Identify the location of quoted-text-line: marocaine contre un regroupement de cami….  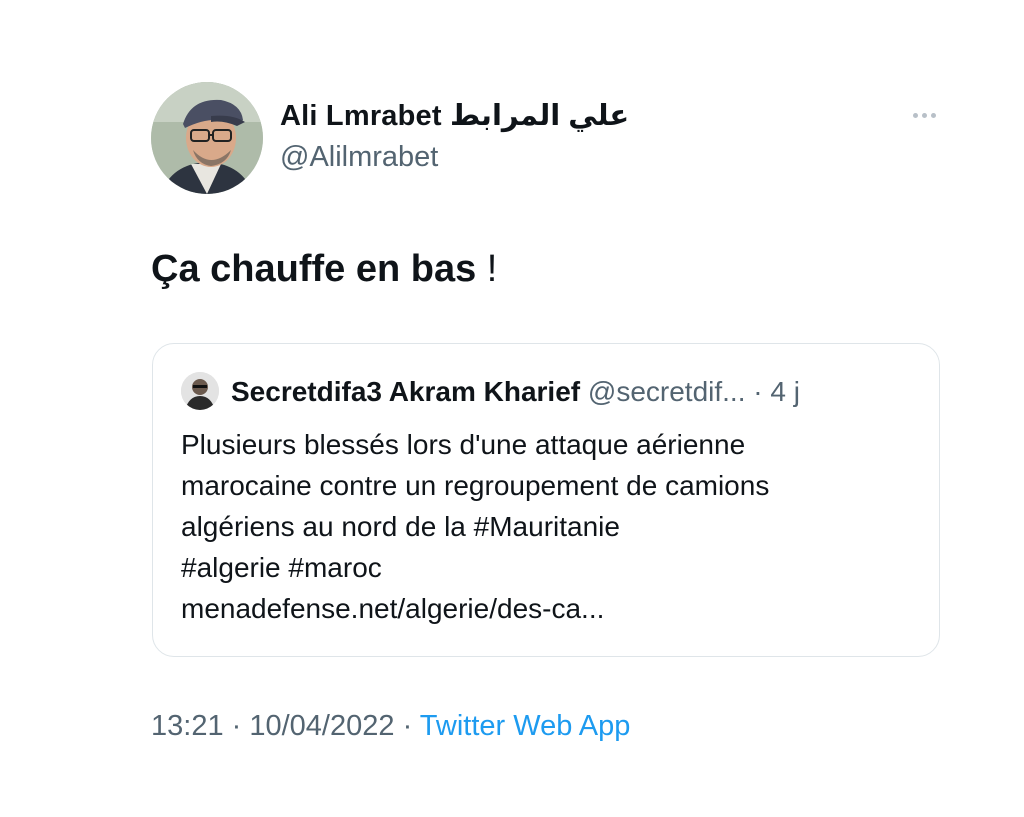
(475, 485).